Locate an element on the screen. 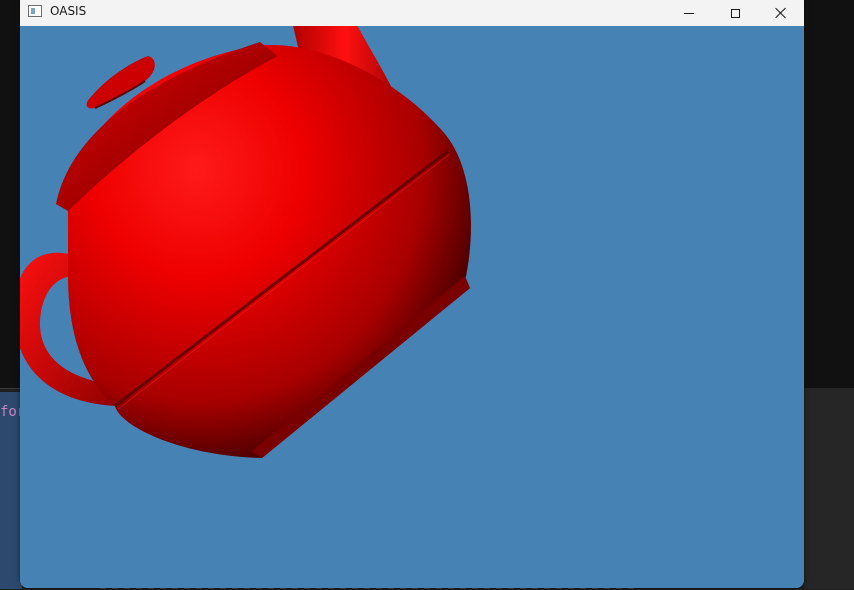 This screenshot has width=854, height=590. minimize-icon is located at coordinates (689, 13).